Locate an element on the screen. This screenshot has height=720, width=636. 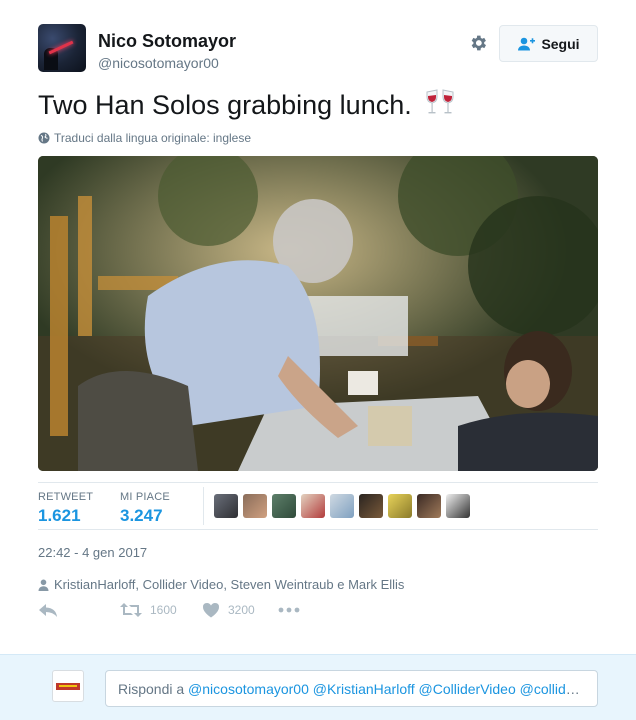
tweet-stats: RETWEET 1.621 MI PIACE 3.247 is located at coordinates (318, 506).